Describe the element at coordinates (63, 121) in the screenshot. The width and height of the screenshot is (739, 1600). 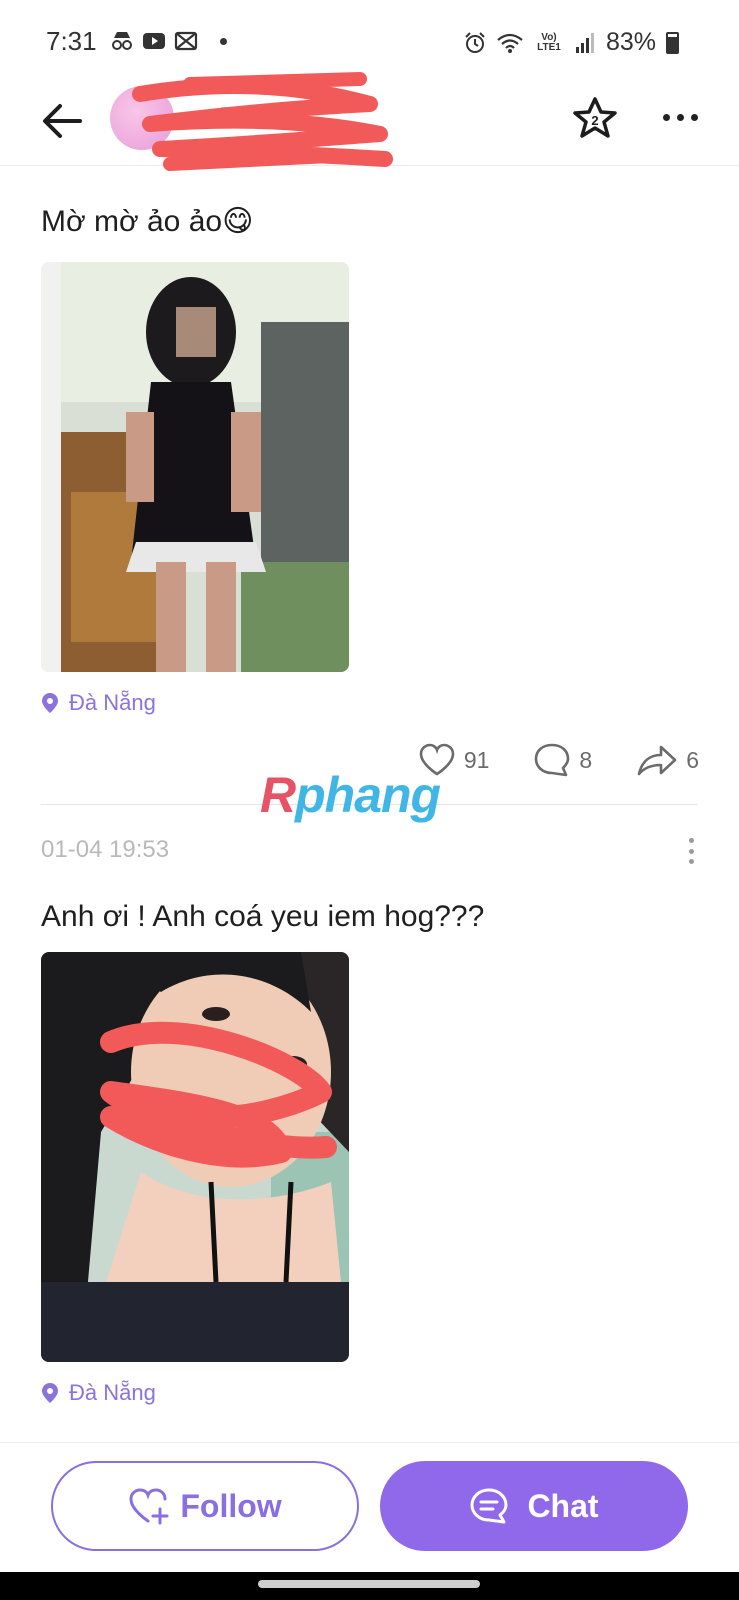
I see `back-icon` at that location.